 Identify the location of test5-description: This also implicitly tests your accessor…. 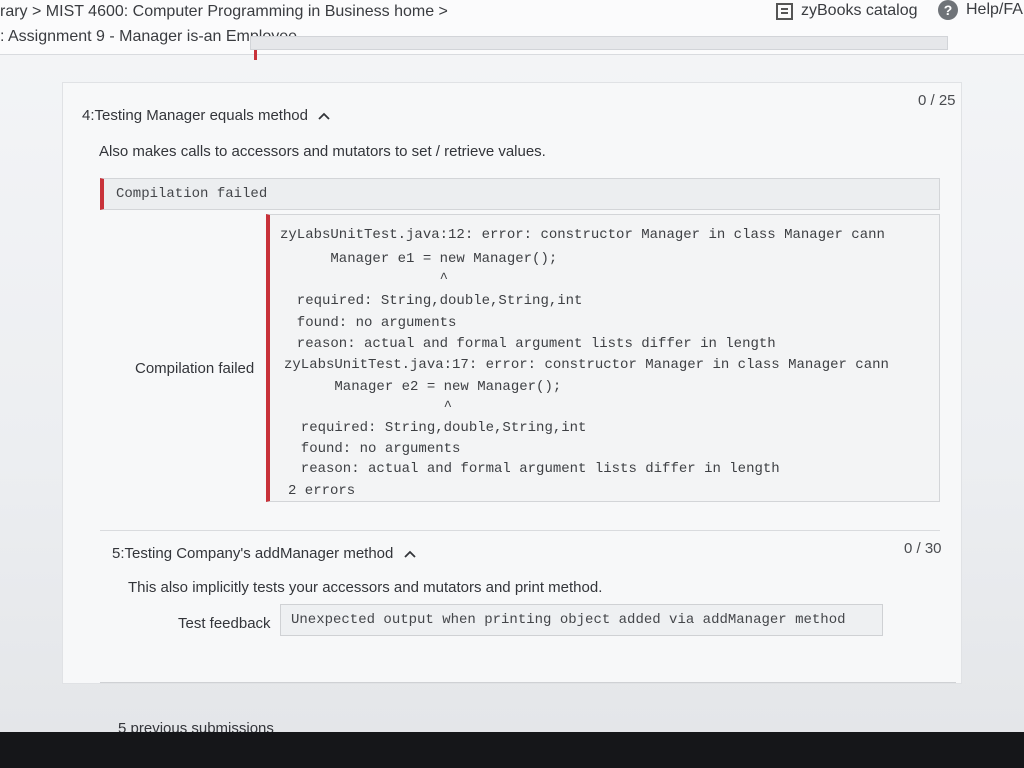
(365, 587).